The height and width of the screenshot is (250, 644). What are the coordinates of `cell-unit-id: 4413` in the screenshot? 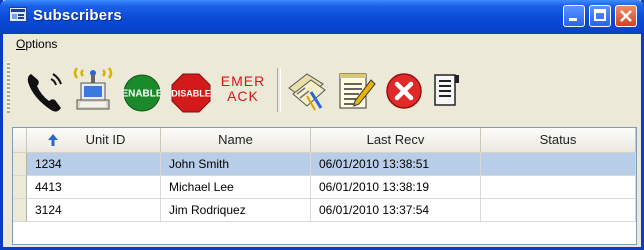 It's located at (94, 187).